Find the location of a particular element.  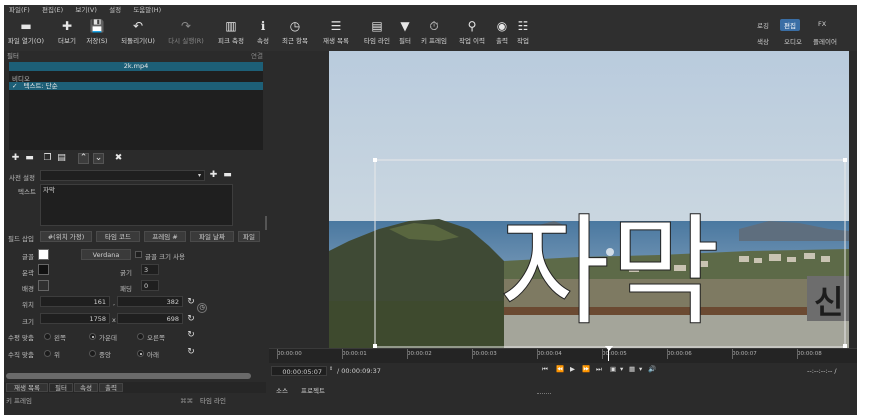

tab-export: 출력 is located at coordinates (111, 387).